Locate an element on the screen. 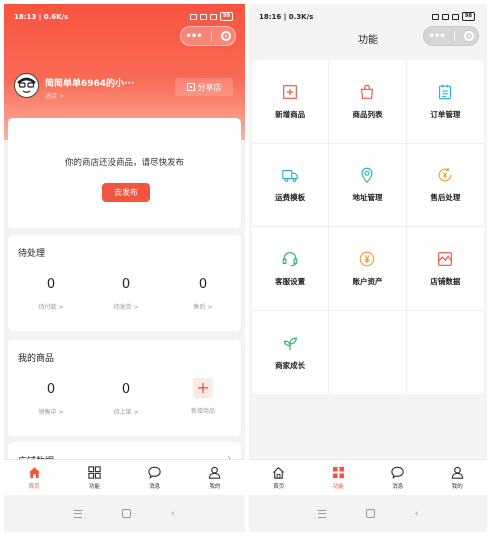 Image resolution: width=491 pixels, height=536 pixels. stat-label: 待发货 > is located at coordinates (126, 307).